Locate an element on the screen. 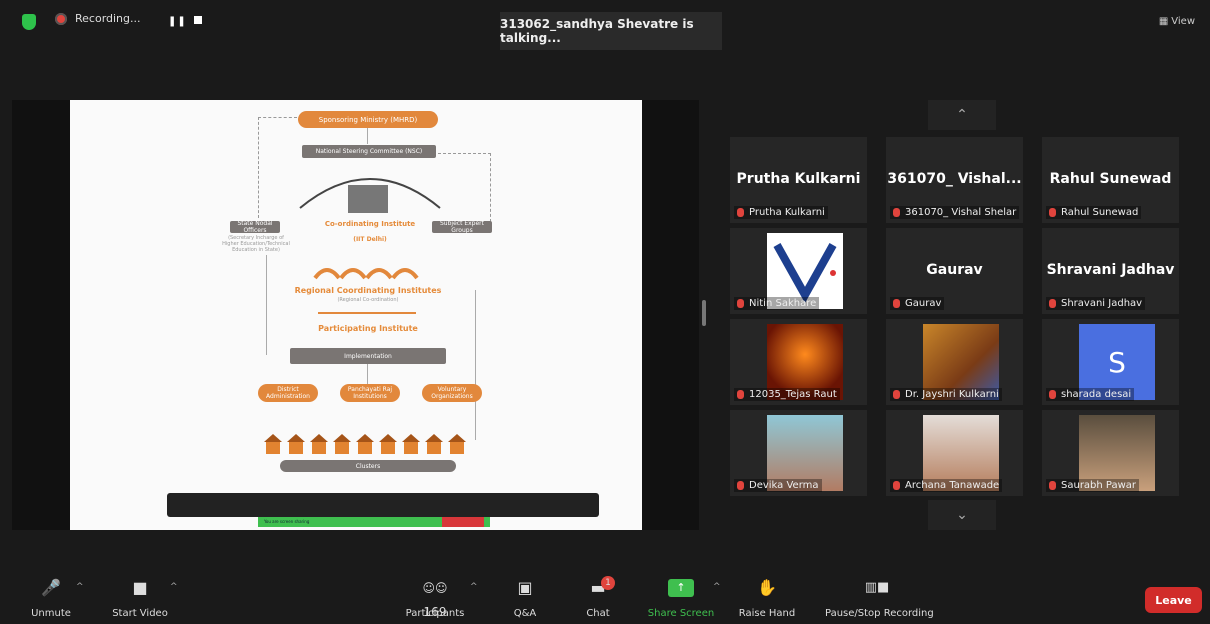 Image resolution: width=1210 pixels, height=624 pixels. participant-name: Gaurav is located at coordinates (954, 270).